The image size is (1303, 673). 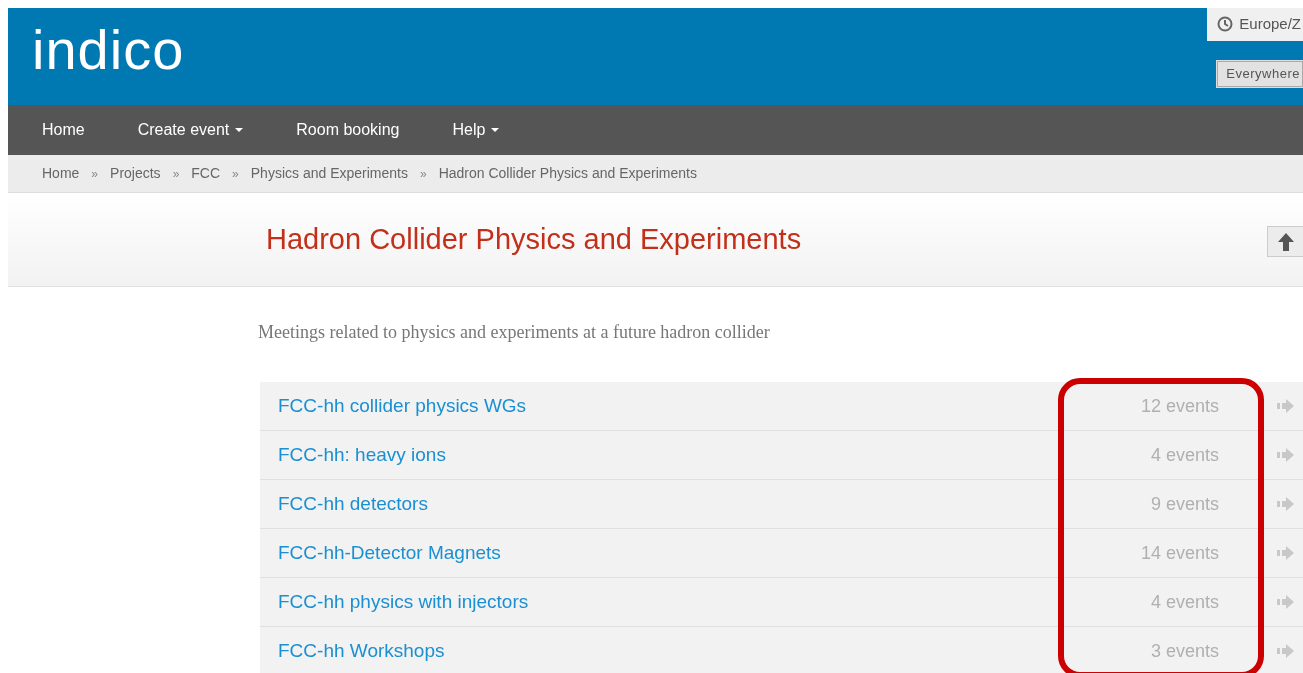 I want to click on page-title: Hadron Collider Physics and Experiments, so click(x=534, y=239).